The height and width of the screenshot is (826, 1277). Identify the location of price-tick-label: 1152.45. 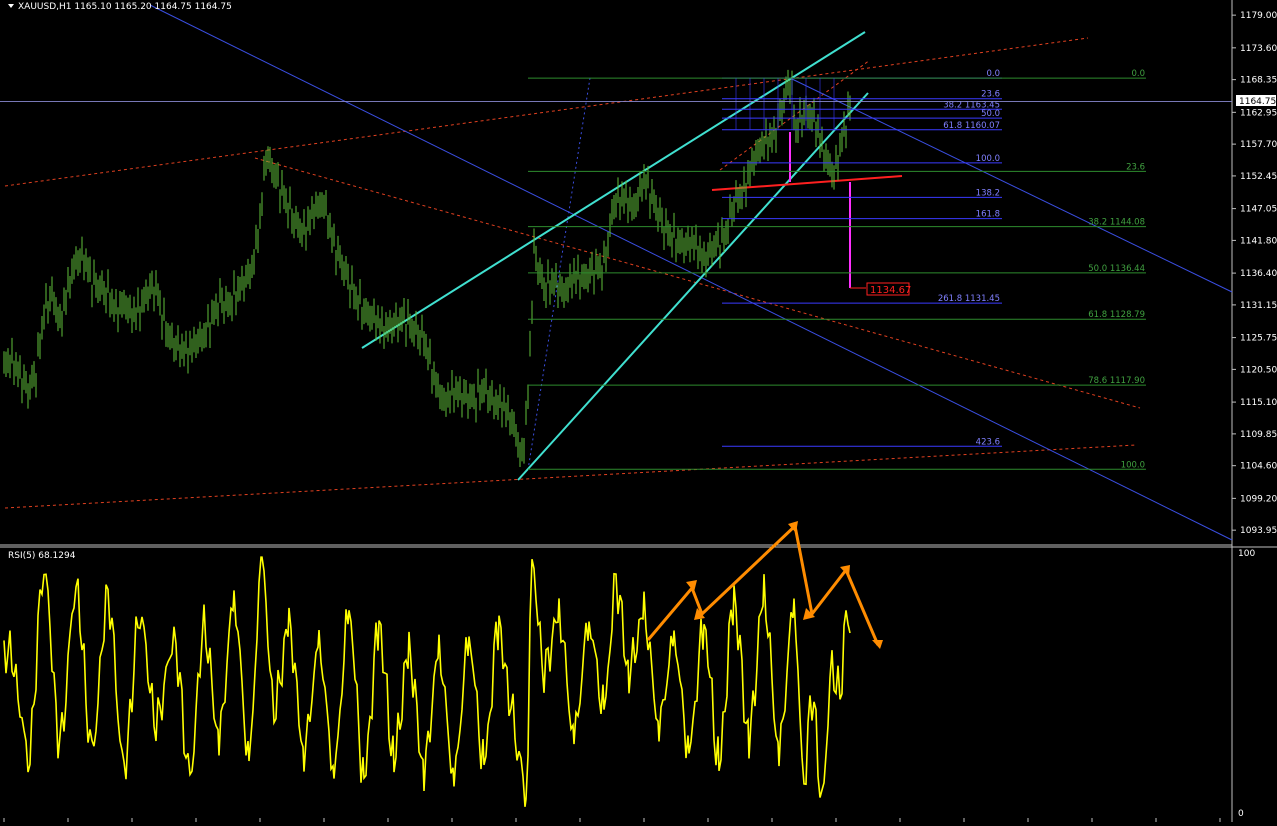
(1258, 177).